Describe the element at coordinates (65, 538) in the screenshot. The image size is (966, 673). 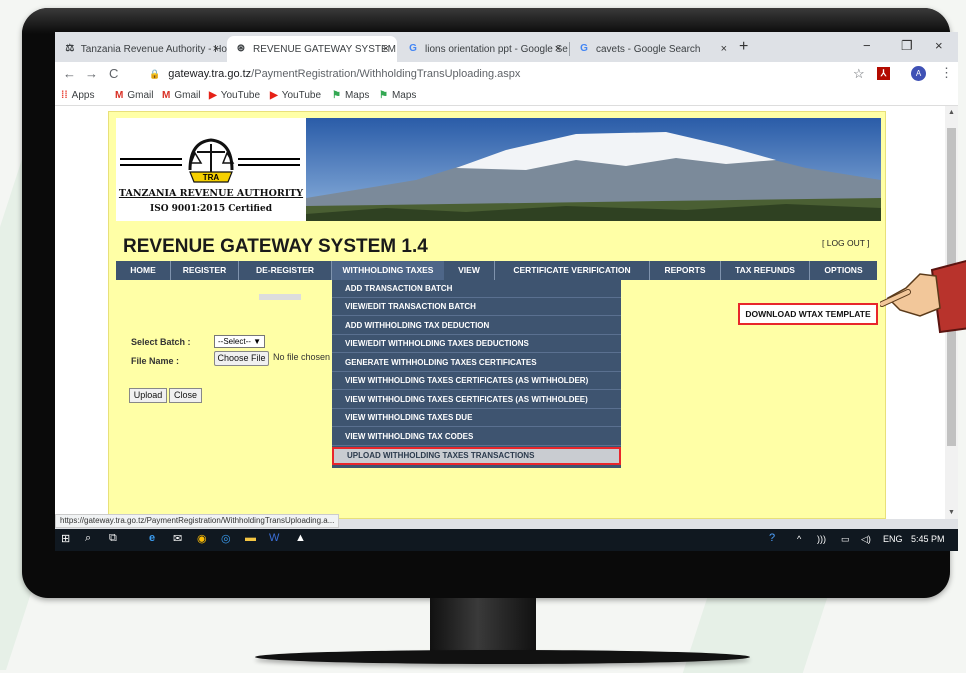
I see `windows-start-icon: ⊞` at that location.